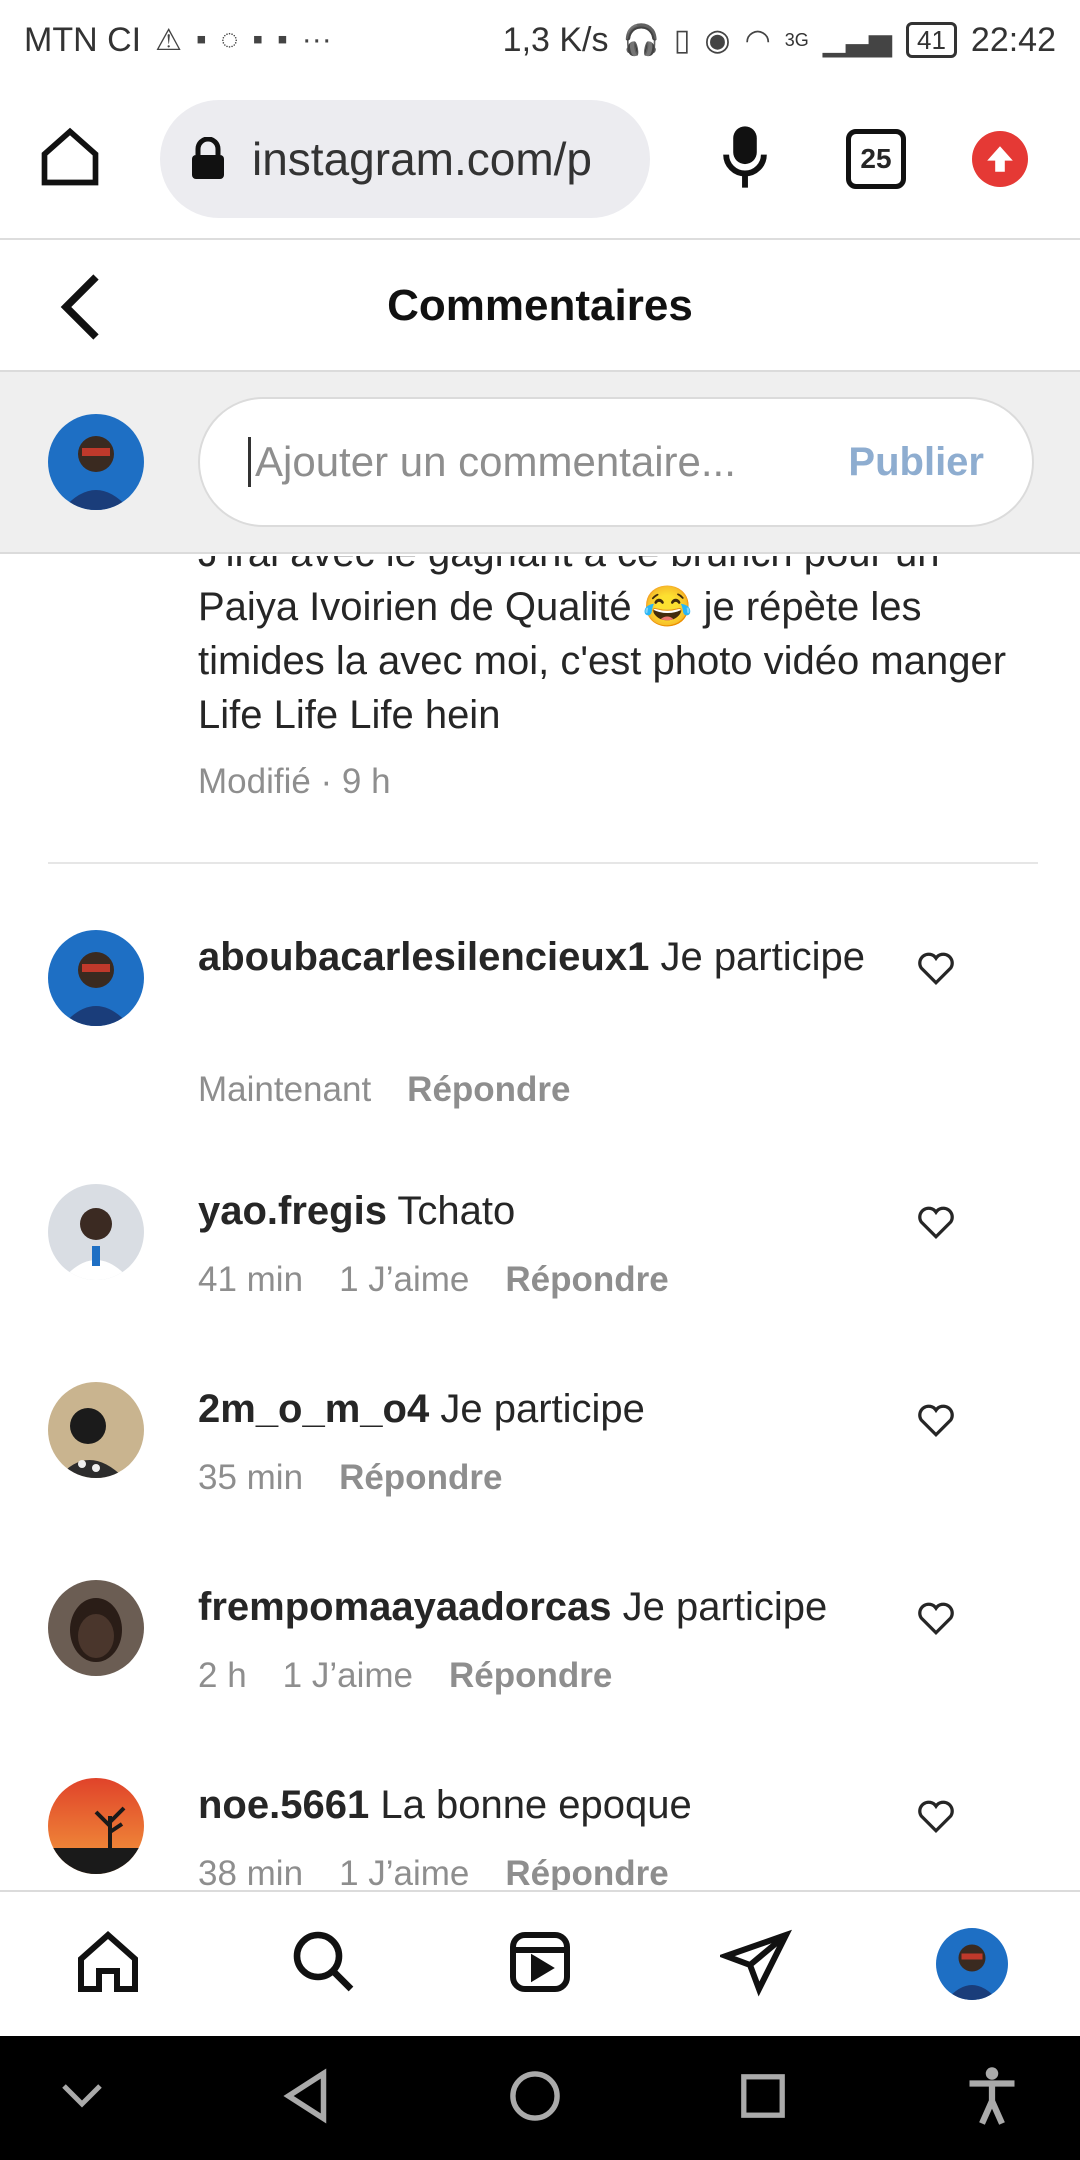  Describe the element at coordinates (251, 1279) in the screenshot. I see `comment-time: 41 min` at that location.